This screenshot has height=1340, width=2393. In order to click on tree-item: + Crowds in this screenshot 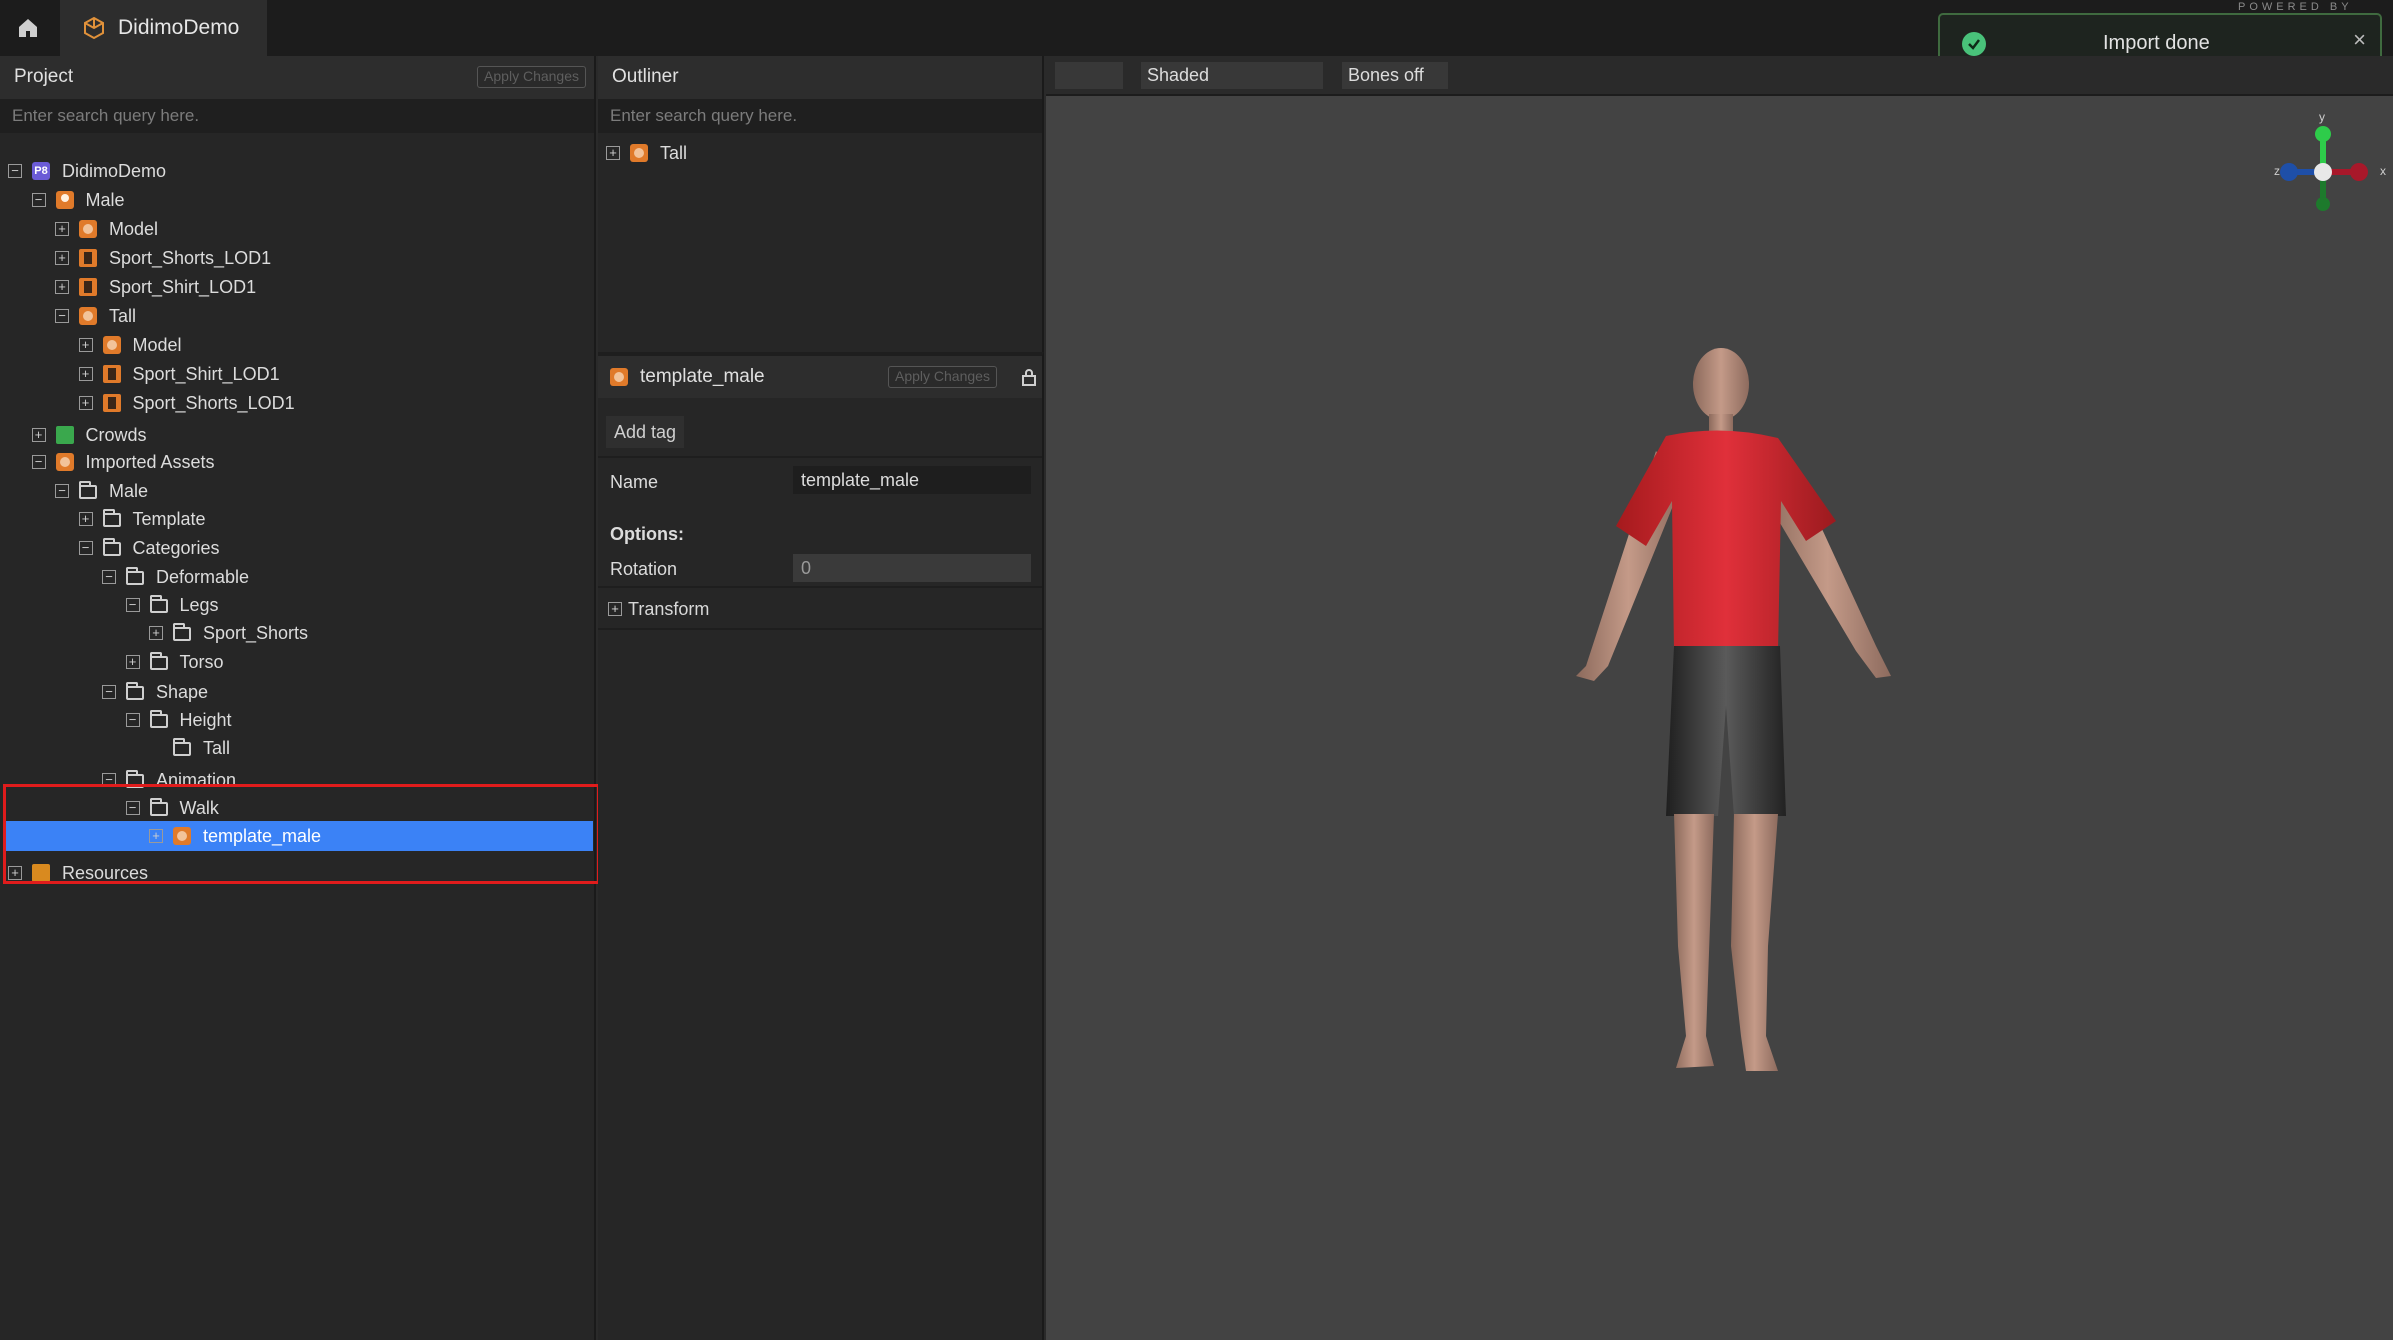, I will do `click(295, 435)`.